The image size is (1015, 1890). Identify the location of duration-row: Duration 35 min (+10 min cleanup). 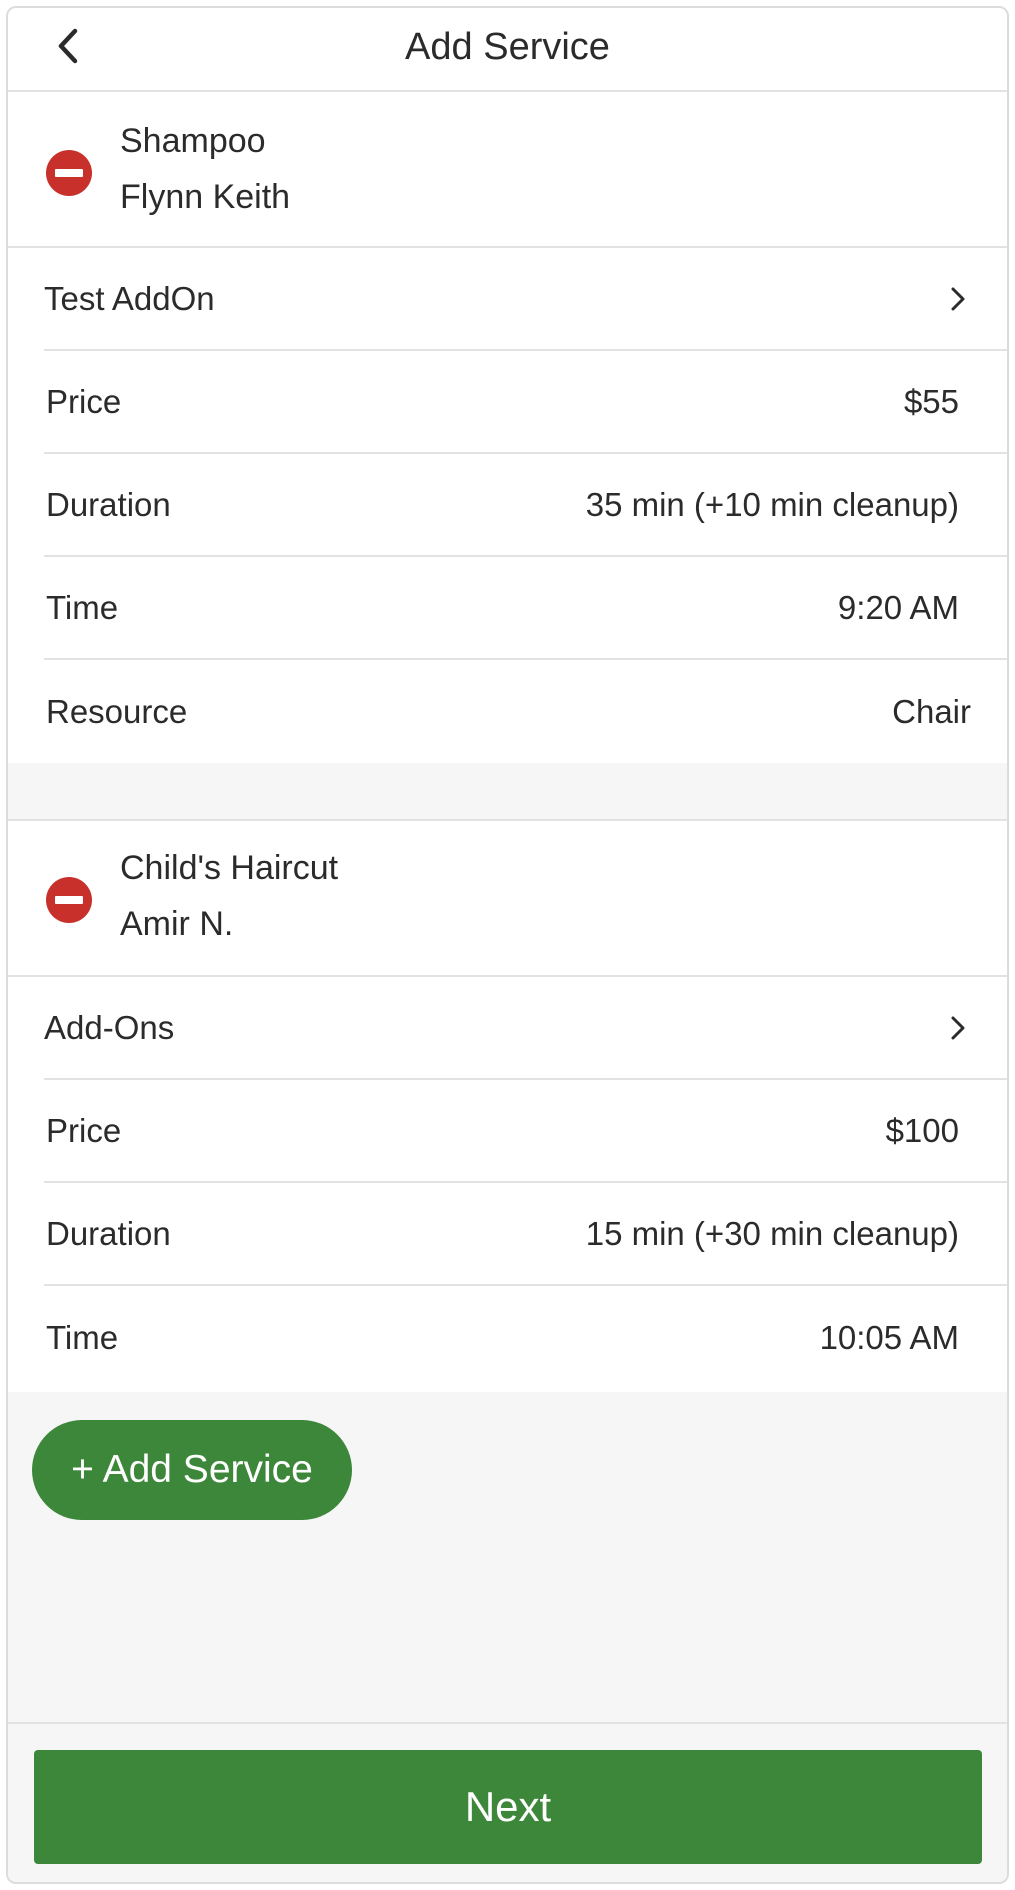
(525, 505).